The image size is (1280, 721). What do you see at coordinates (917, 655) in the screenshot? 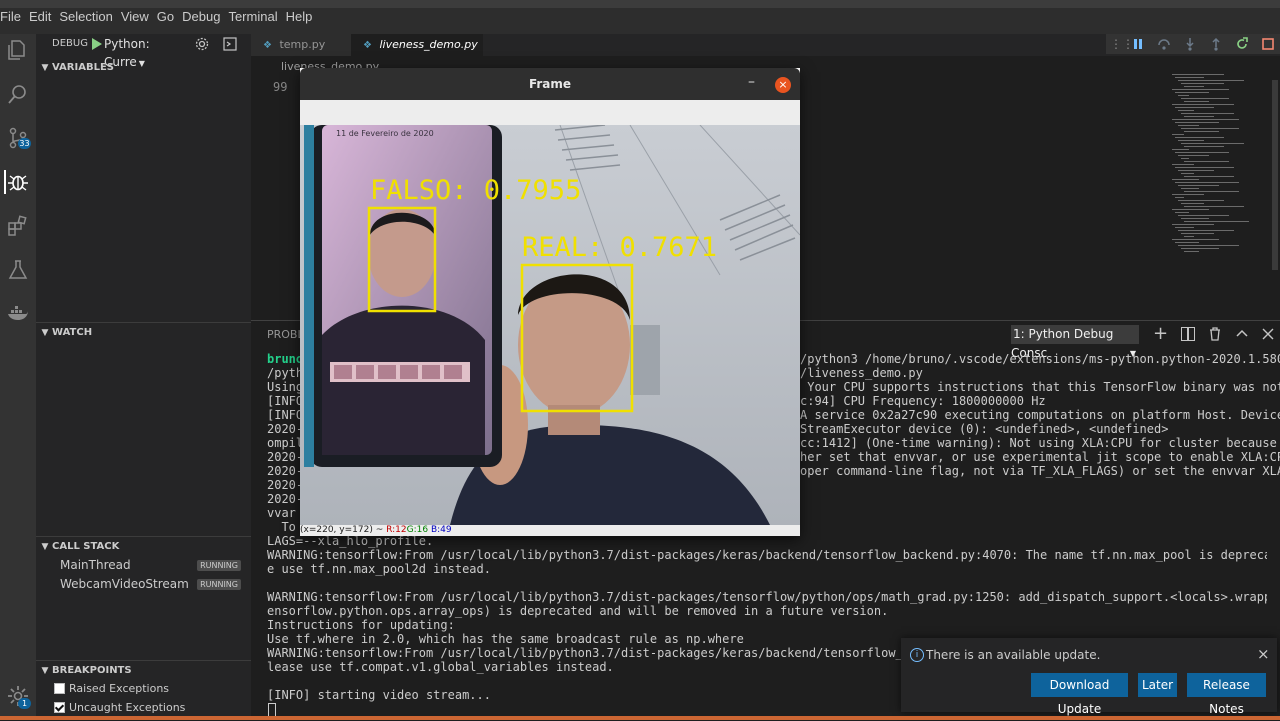
I see `info-icon: i` at bounding box center [917, 655].